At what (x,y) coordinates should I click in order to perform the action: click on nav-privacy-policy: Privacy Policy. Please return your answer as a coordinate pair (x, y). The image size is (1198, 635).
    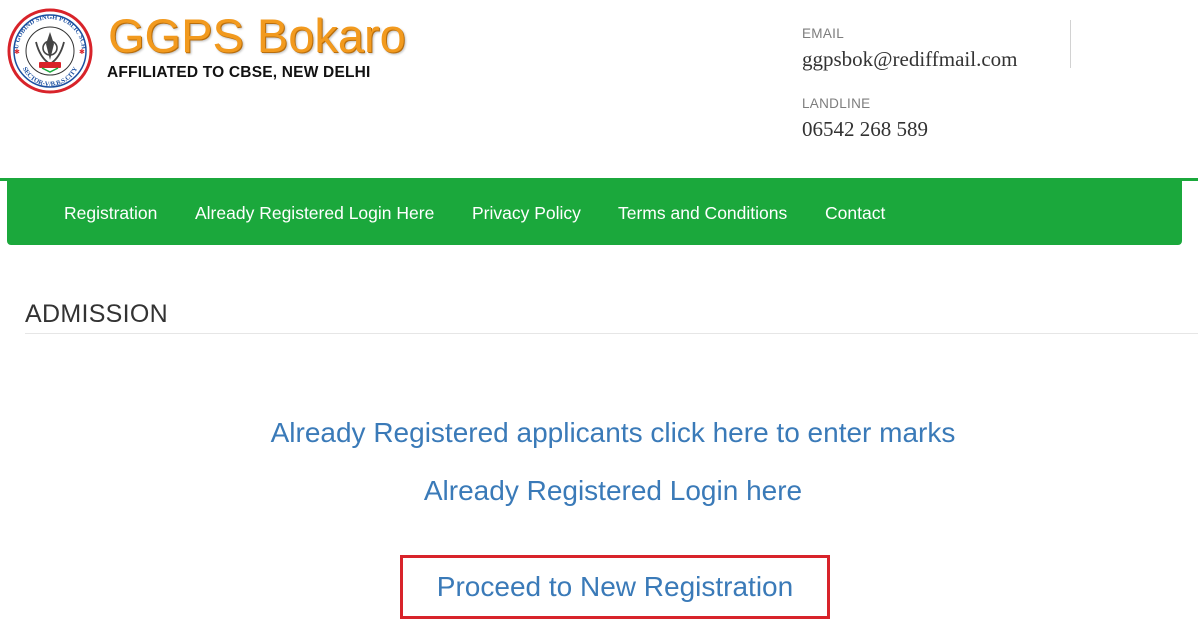
    Looking at the image, I should click on (526, 213).